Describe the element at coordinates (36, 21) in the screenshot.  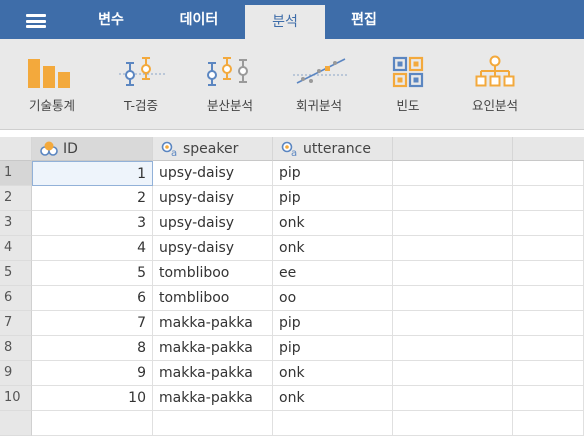
I see `hamburger-menu-icon` at that location.